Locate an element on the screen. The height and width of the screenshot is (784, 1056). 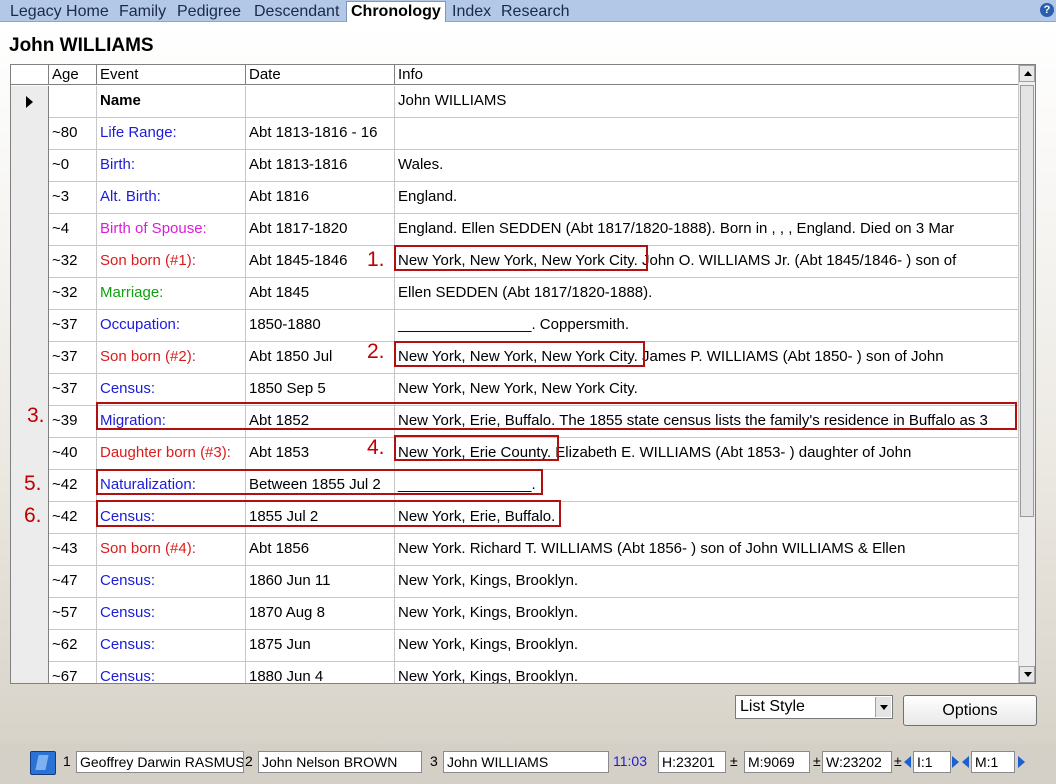
plus-minus-w: ± is located at coordinates (898, 761).